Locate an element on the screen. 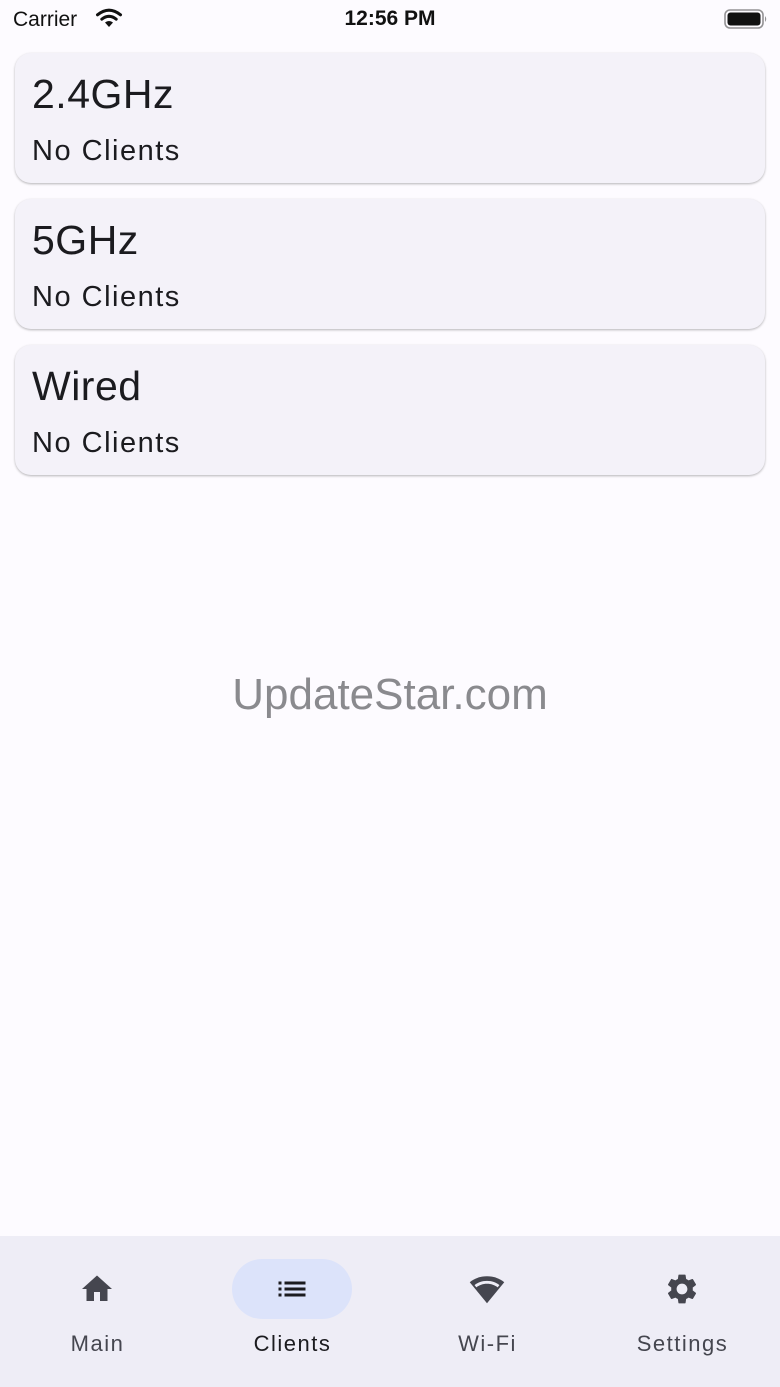  band-title: 2.4GHz is located at coordinates (103, 94).